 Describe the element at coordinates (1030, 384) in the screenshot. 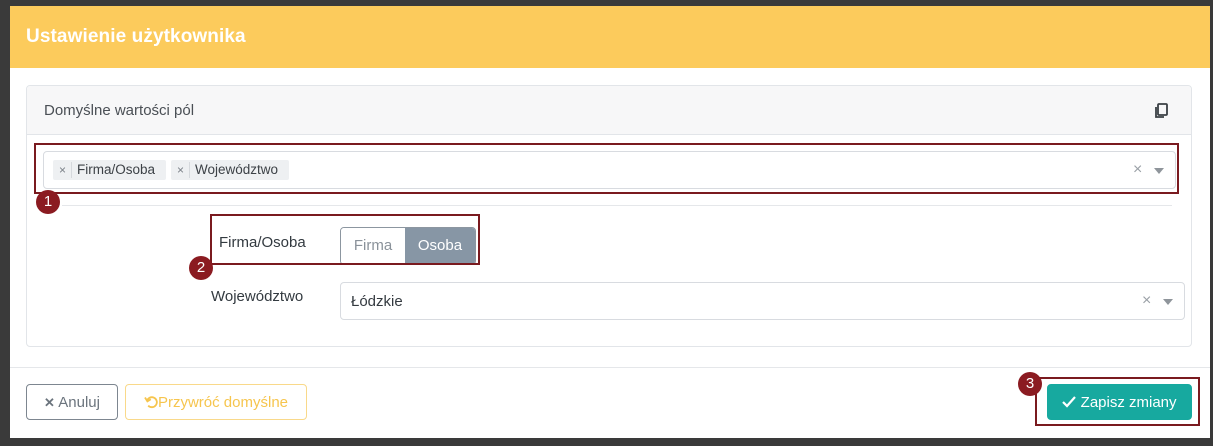

I see `annotation-badge-3: 3` at that location.